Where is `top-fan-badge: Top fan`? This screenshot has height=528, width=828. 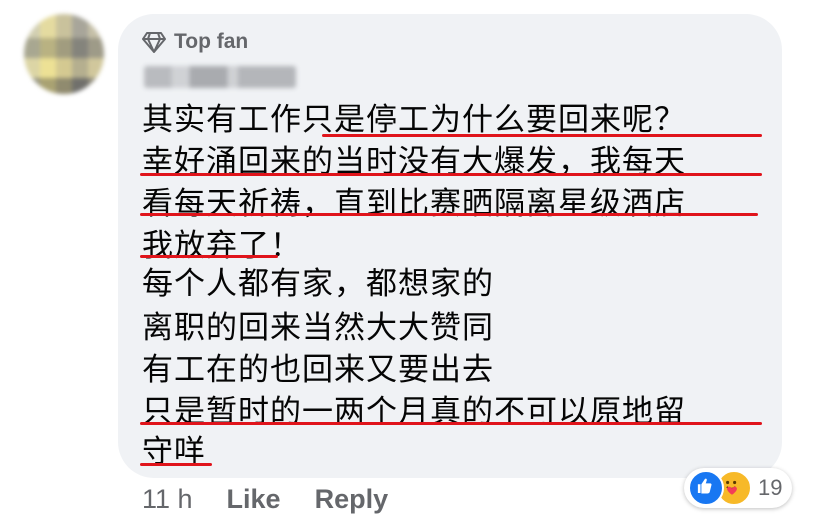 top-fan-badge: Top fan is located at coordinates (195, 42).